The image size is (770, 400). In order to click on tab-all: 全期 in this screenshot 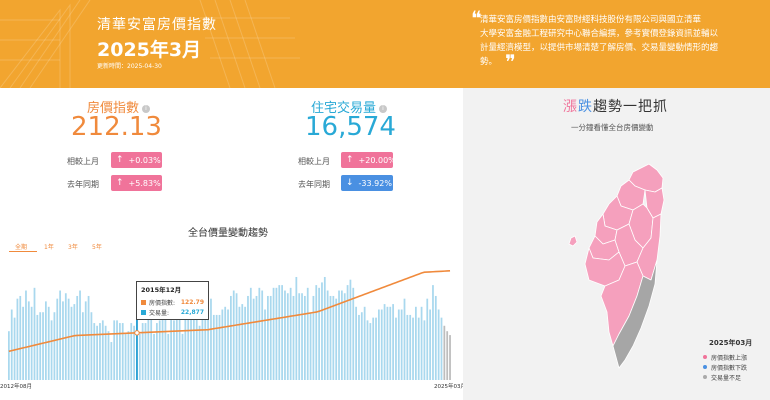, I will do `click(21, 246)`.